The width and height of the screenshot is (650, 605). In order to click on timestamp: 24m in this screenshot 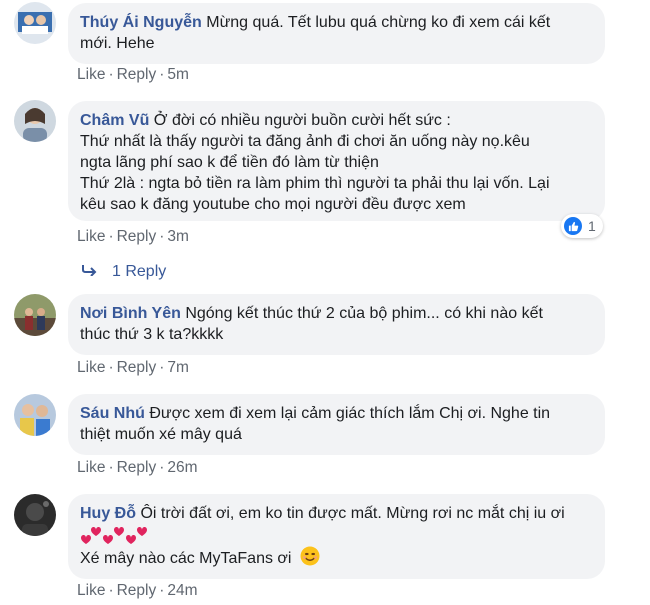, I will do `click(182, 590)`.